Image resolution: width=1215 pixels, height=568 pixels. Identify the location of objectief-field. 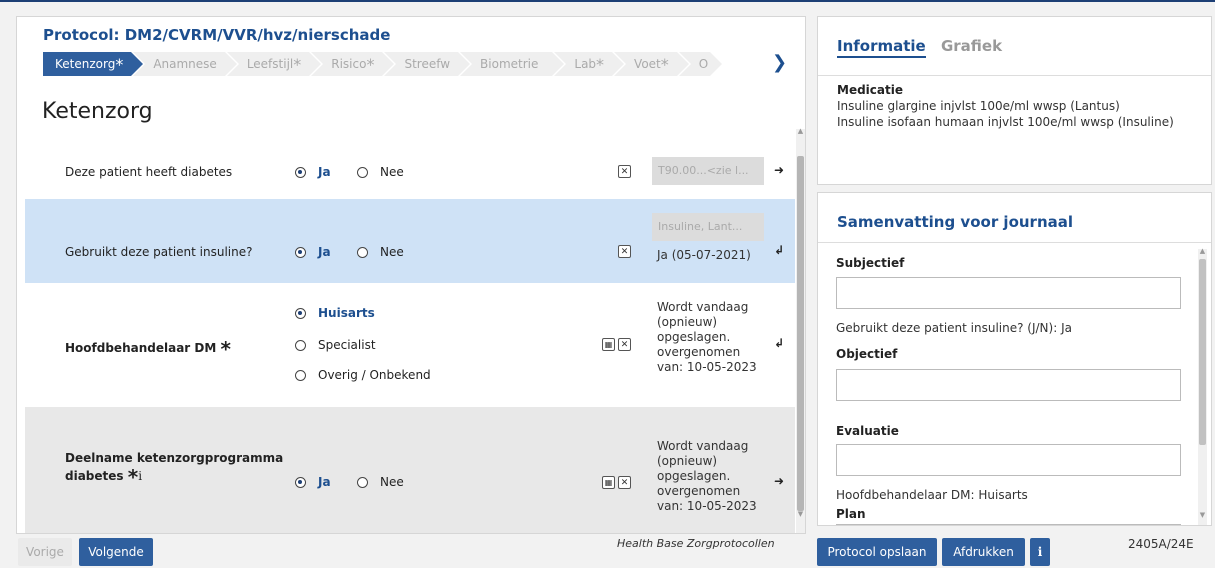
(1008, 385).